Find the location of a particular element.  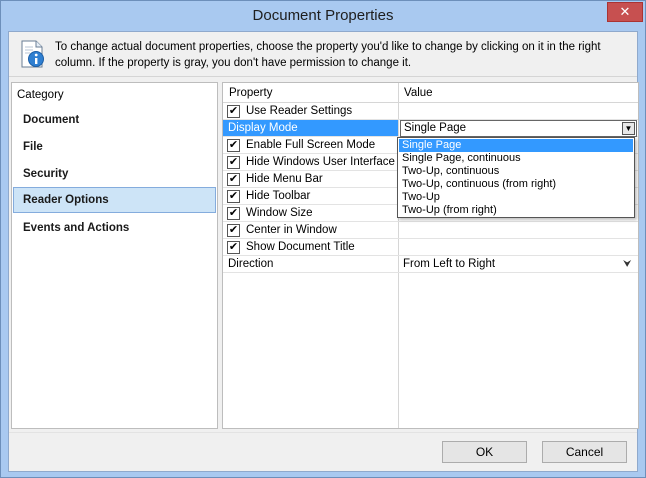

enable-full-screen-checkbox: ✔ is located at coordinates (233, 145).